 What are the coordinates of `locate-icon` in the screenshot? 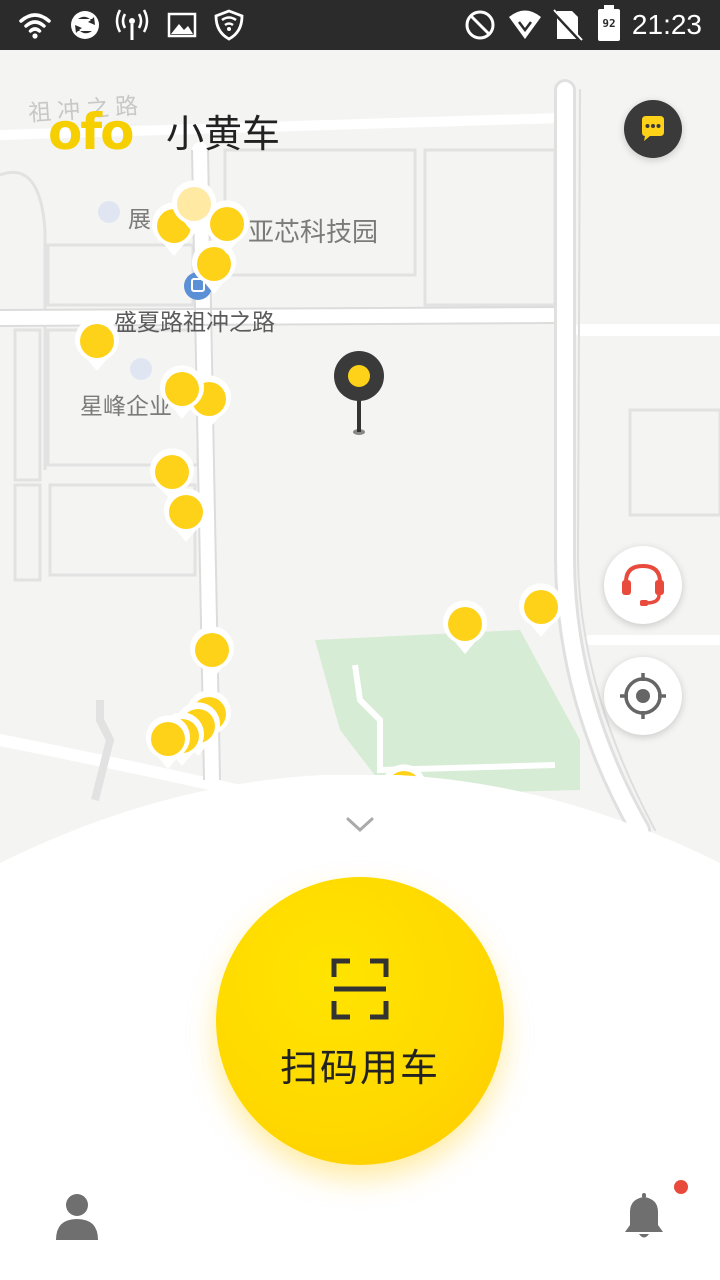 It's located at (643, 696).